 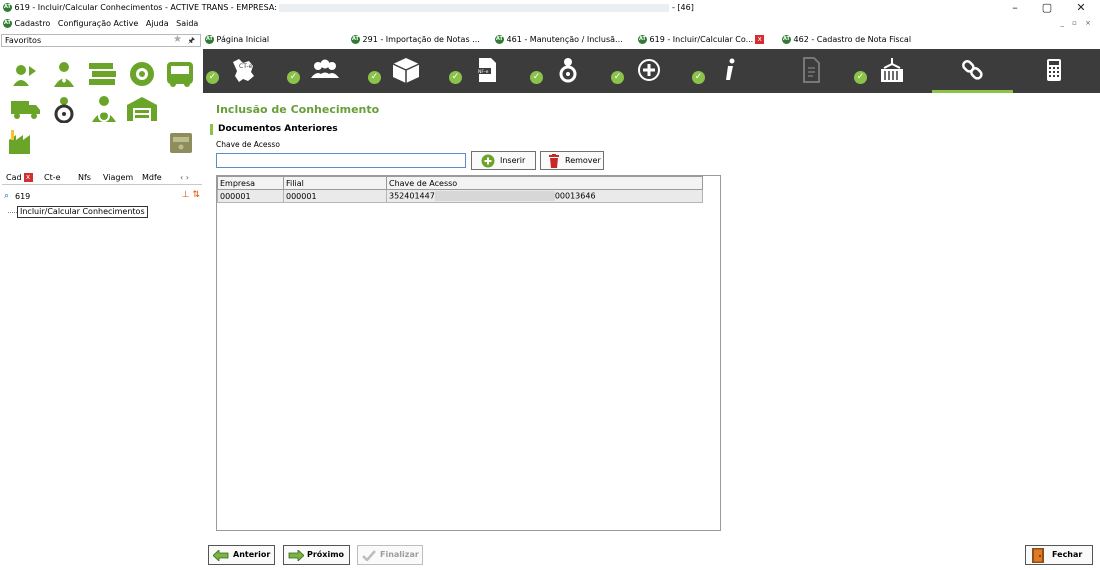 I want to click on close-window-button: ✕, so click(x=1081, y=7).